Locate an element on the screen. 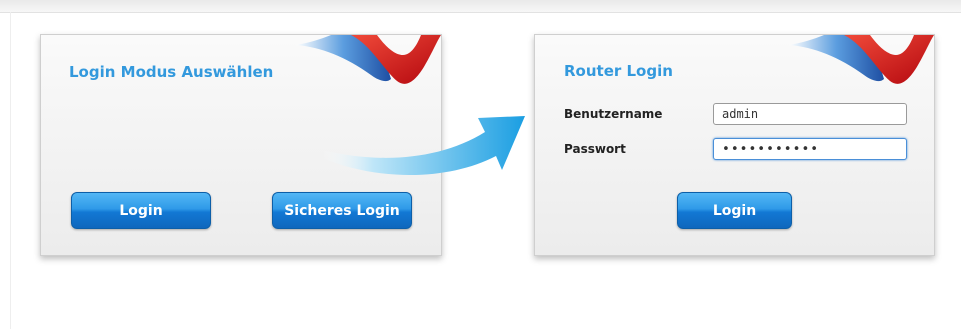 Image resolution: width=961 pixels, height=329 pixels. left-divider is located at coordinates (10, 170).